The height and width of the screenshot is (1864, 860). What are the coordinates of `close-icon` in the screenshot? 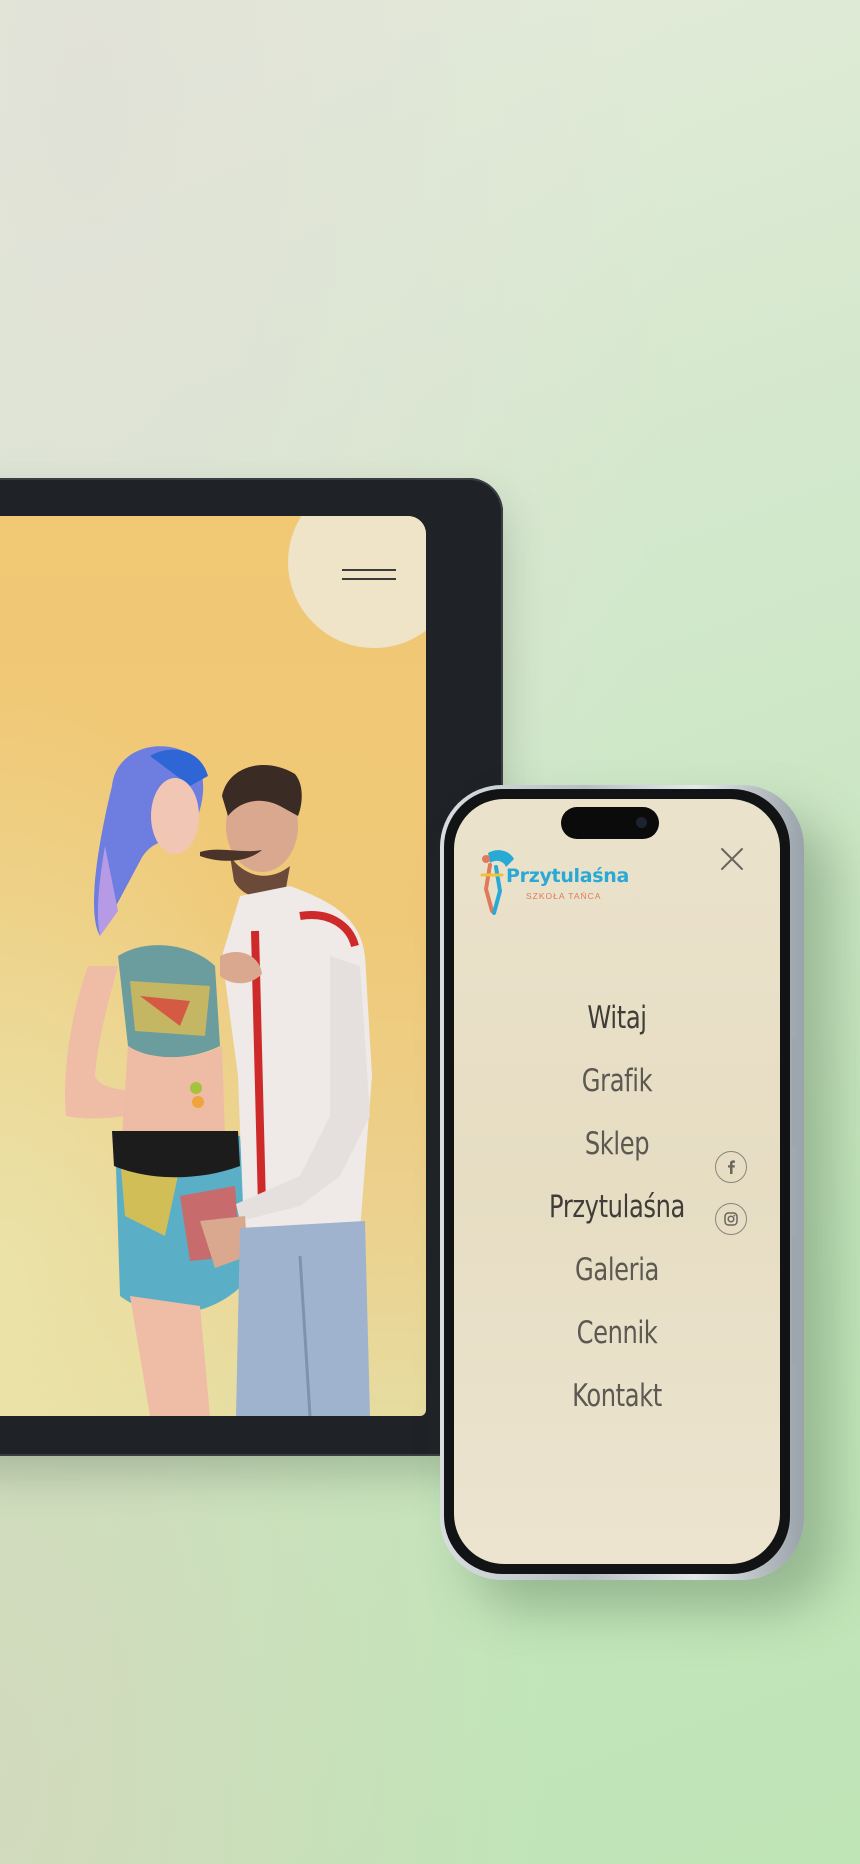 It's located at (732, 859).